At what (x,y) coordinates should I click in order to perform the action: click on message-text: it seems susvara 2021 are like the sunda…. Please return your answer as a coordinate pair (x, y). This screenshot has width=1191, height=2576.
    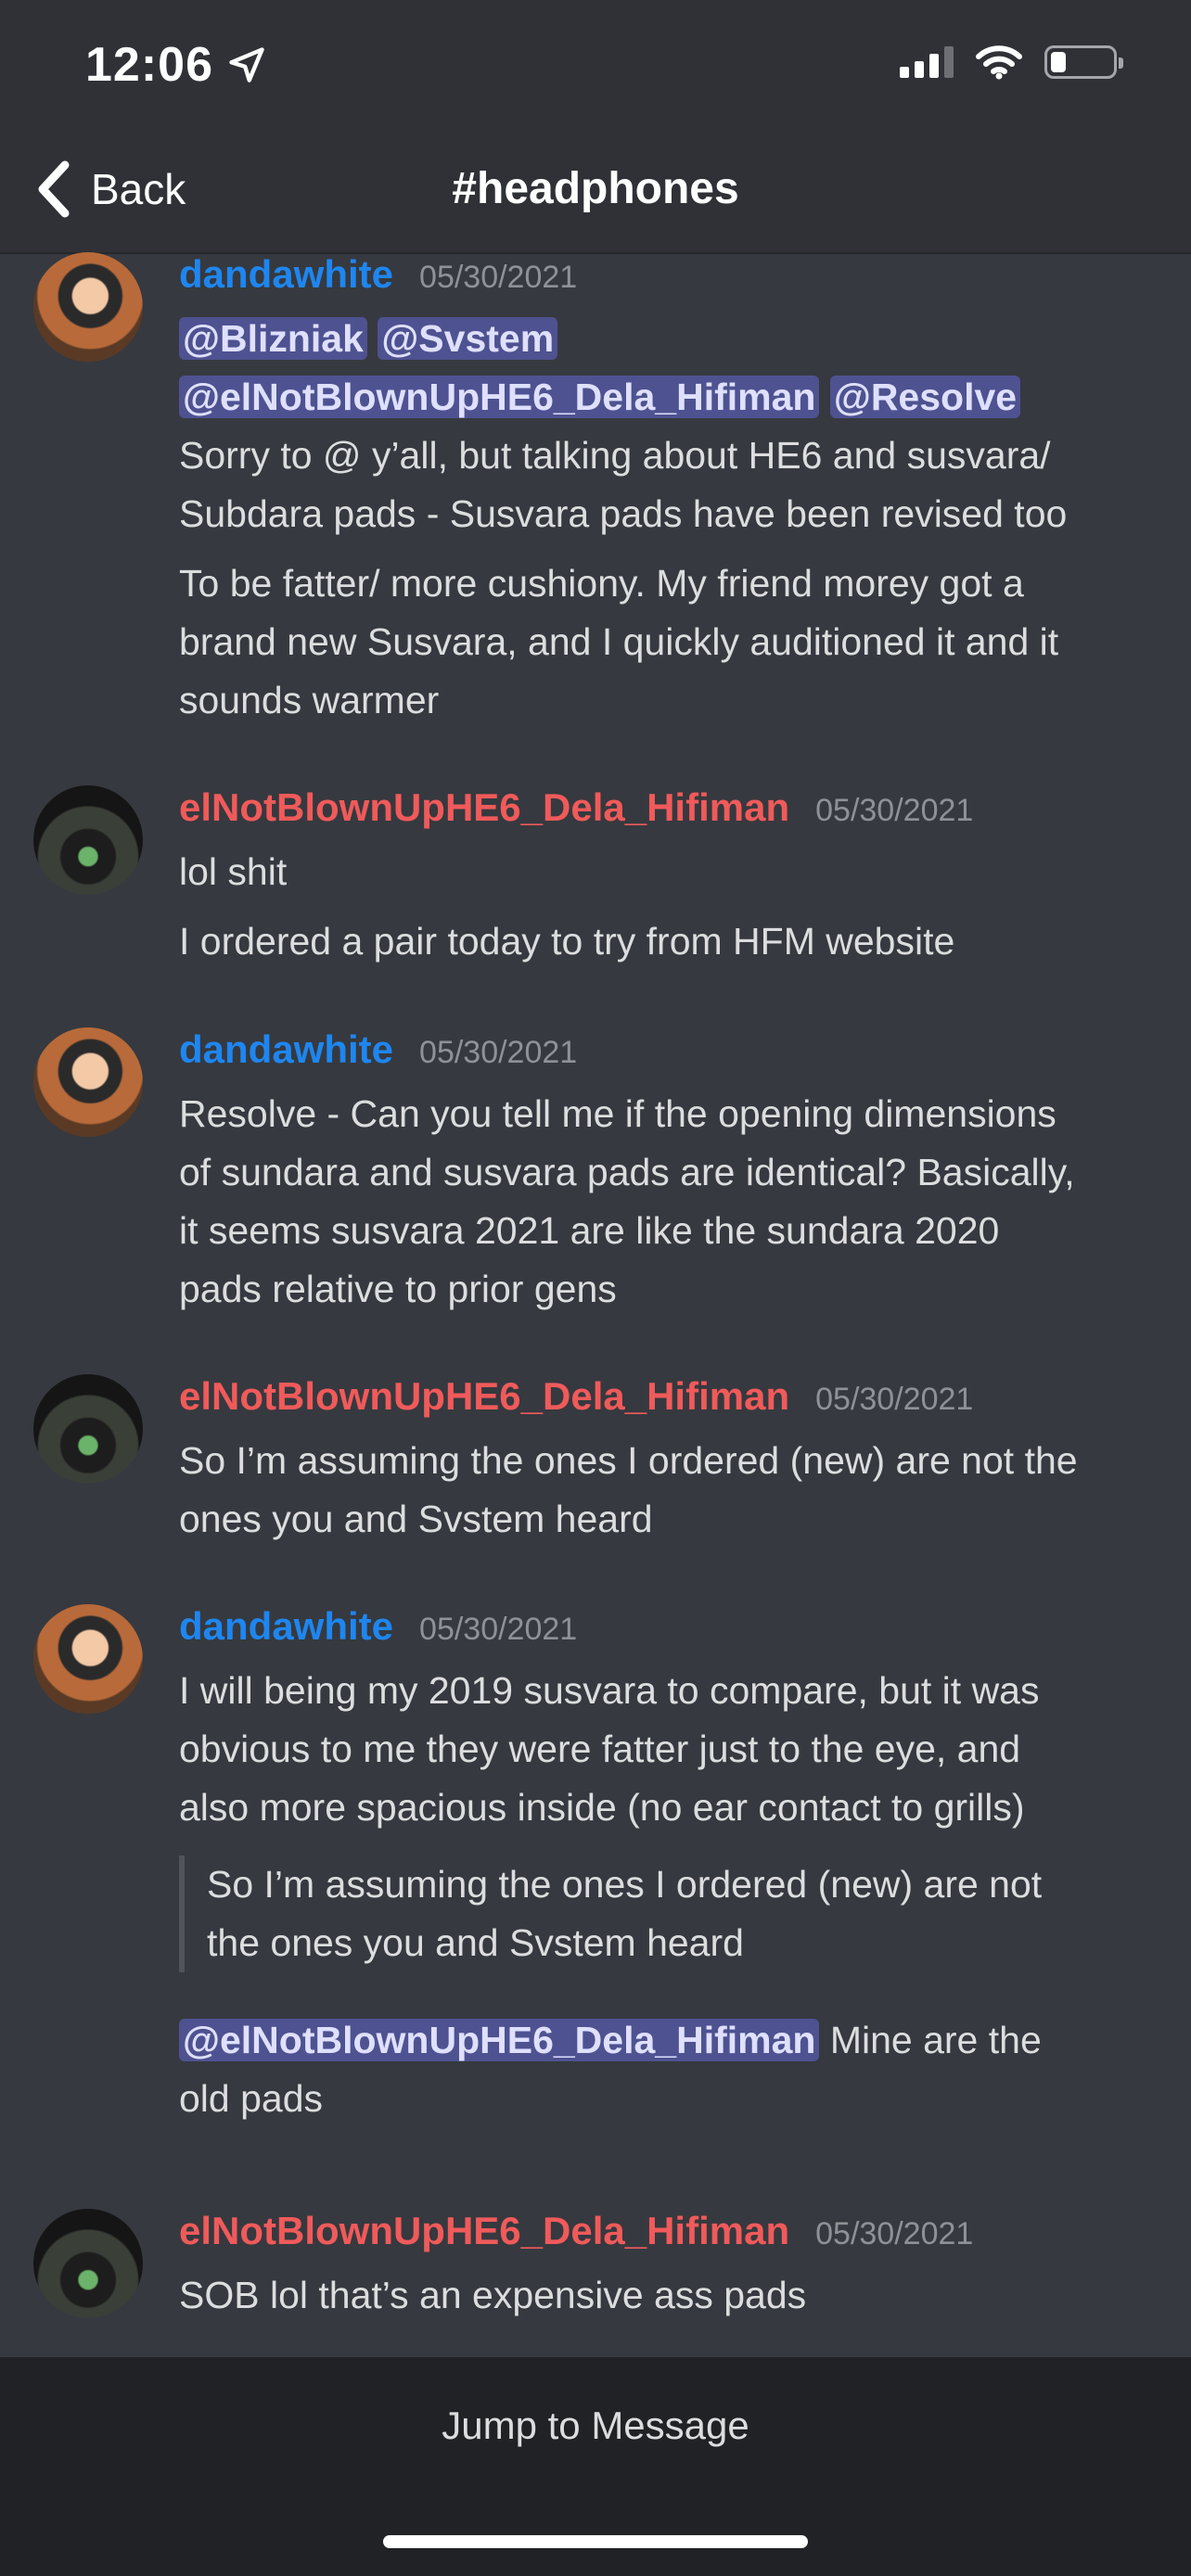
    Looking at the image, I should click on (589, 1230).